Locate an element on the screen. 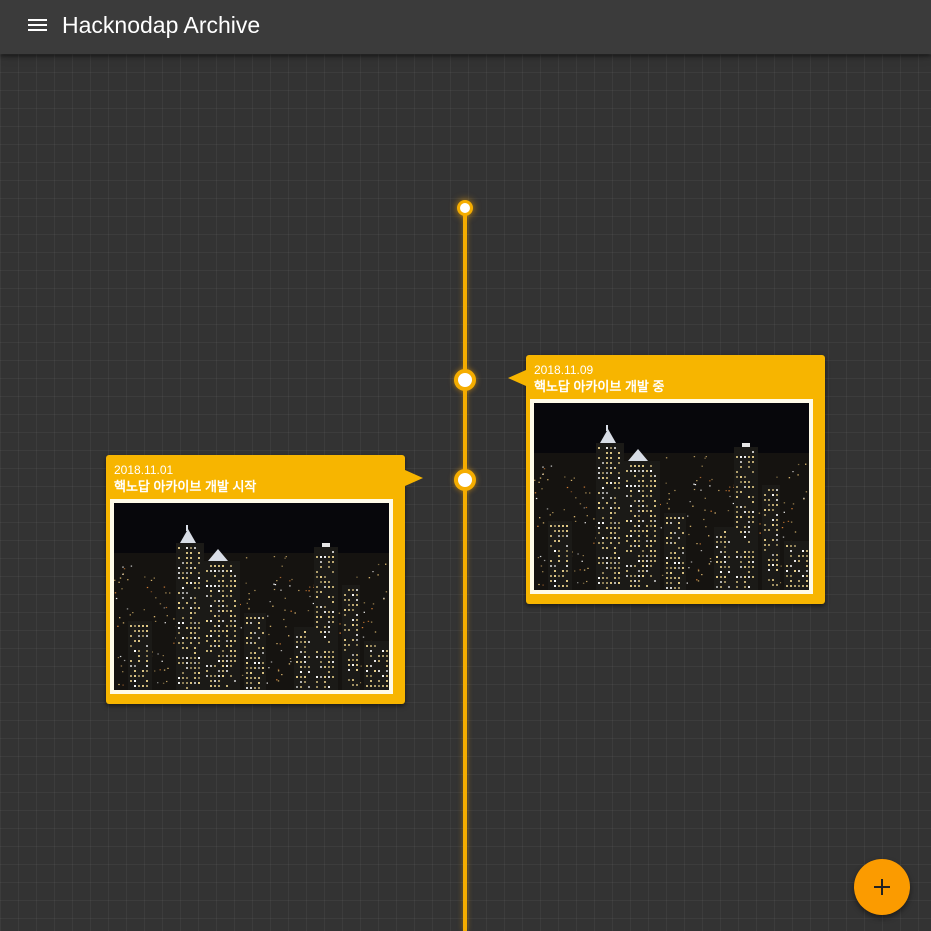 The image size is (931, 931). entry-title: 핵노답 아카이브 개발 중 is located at coordinates (599, 386).